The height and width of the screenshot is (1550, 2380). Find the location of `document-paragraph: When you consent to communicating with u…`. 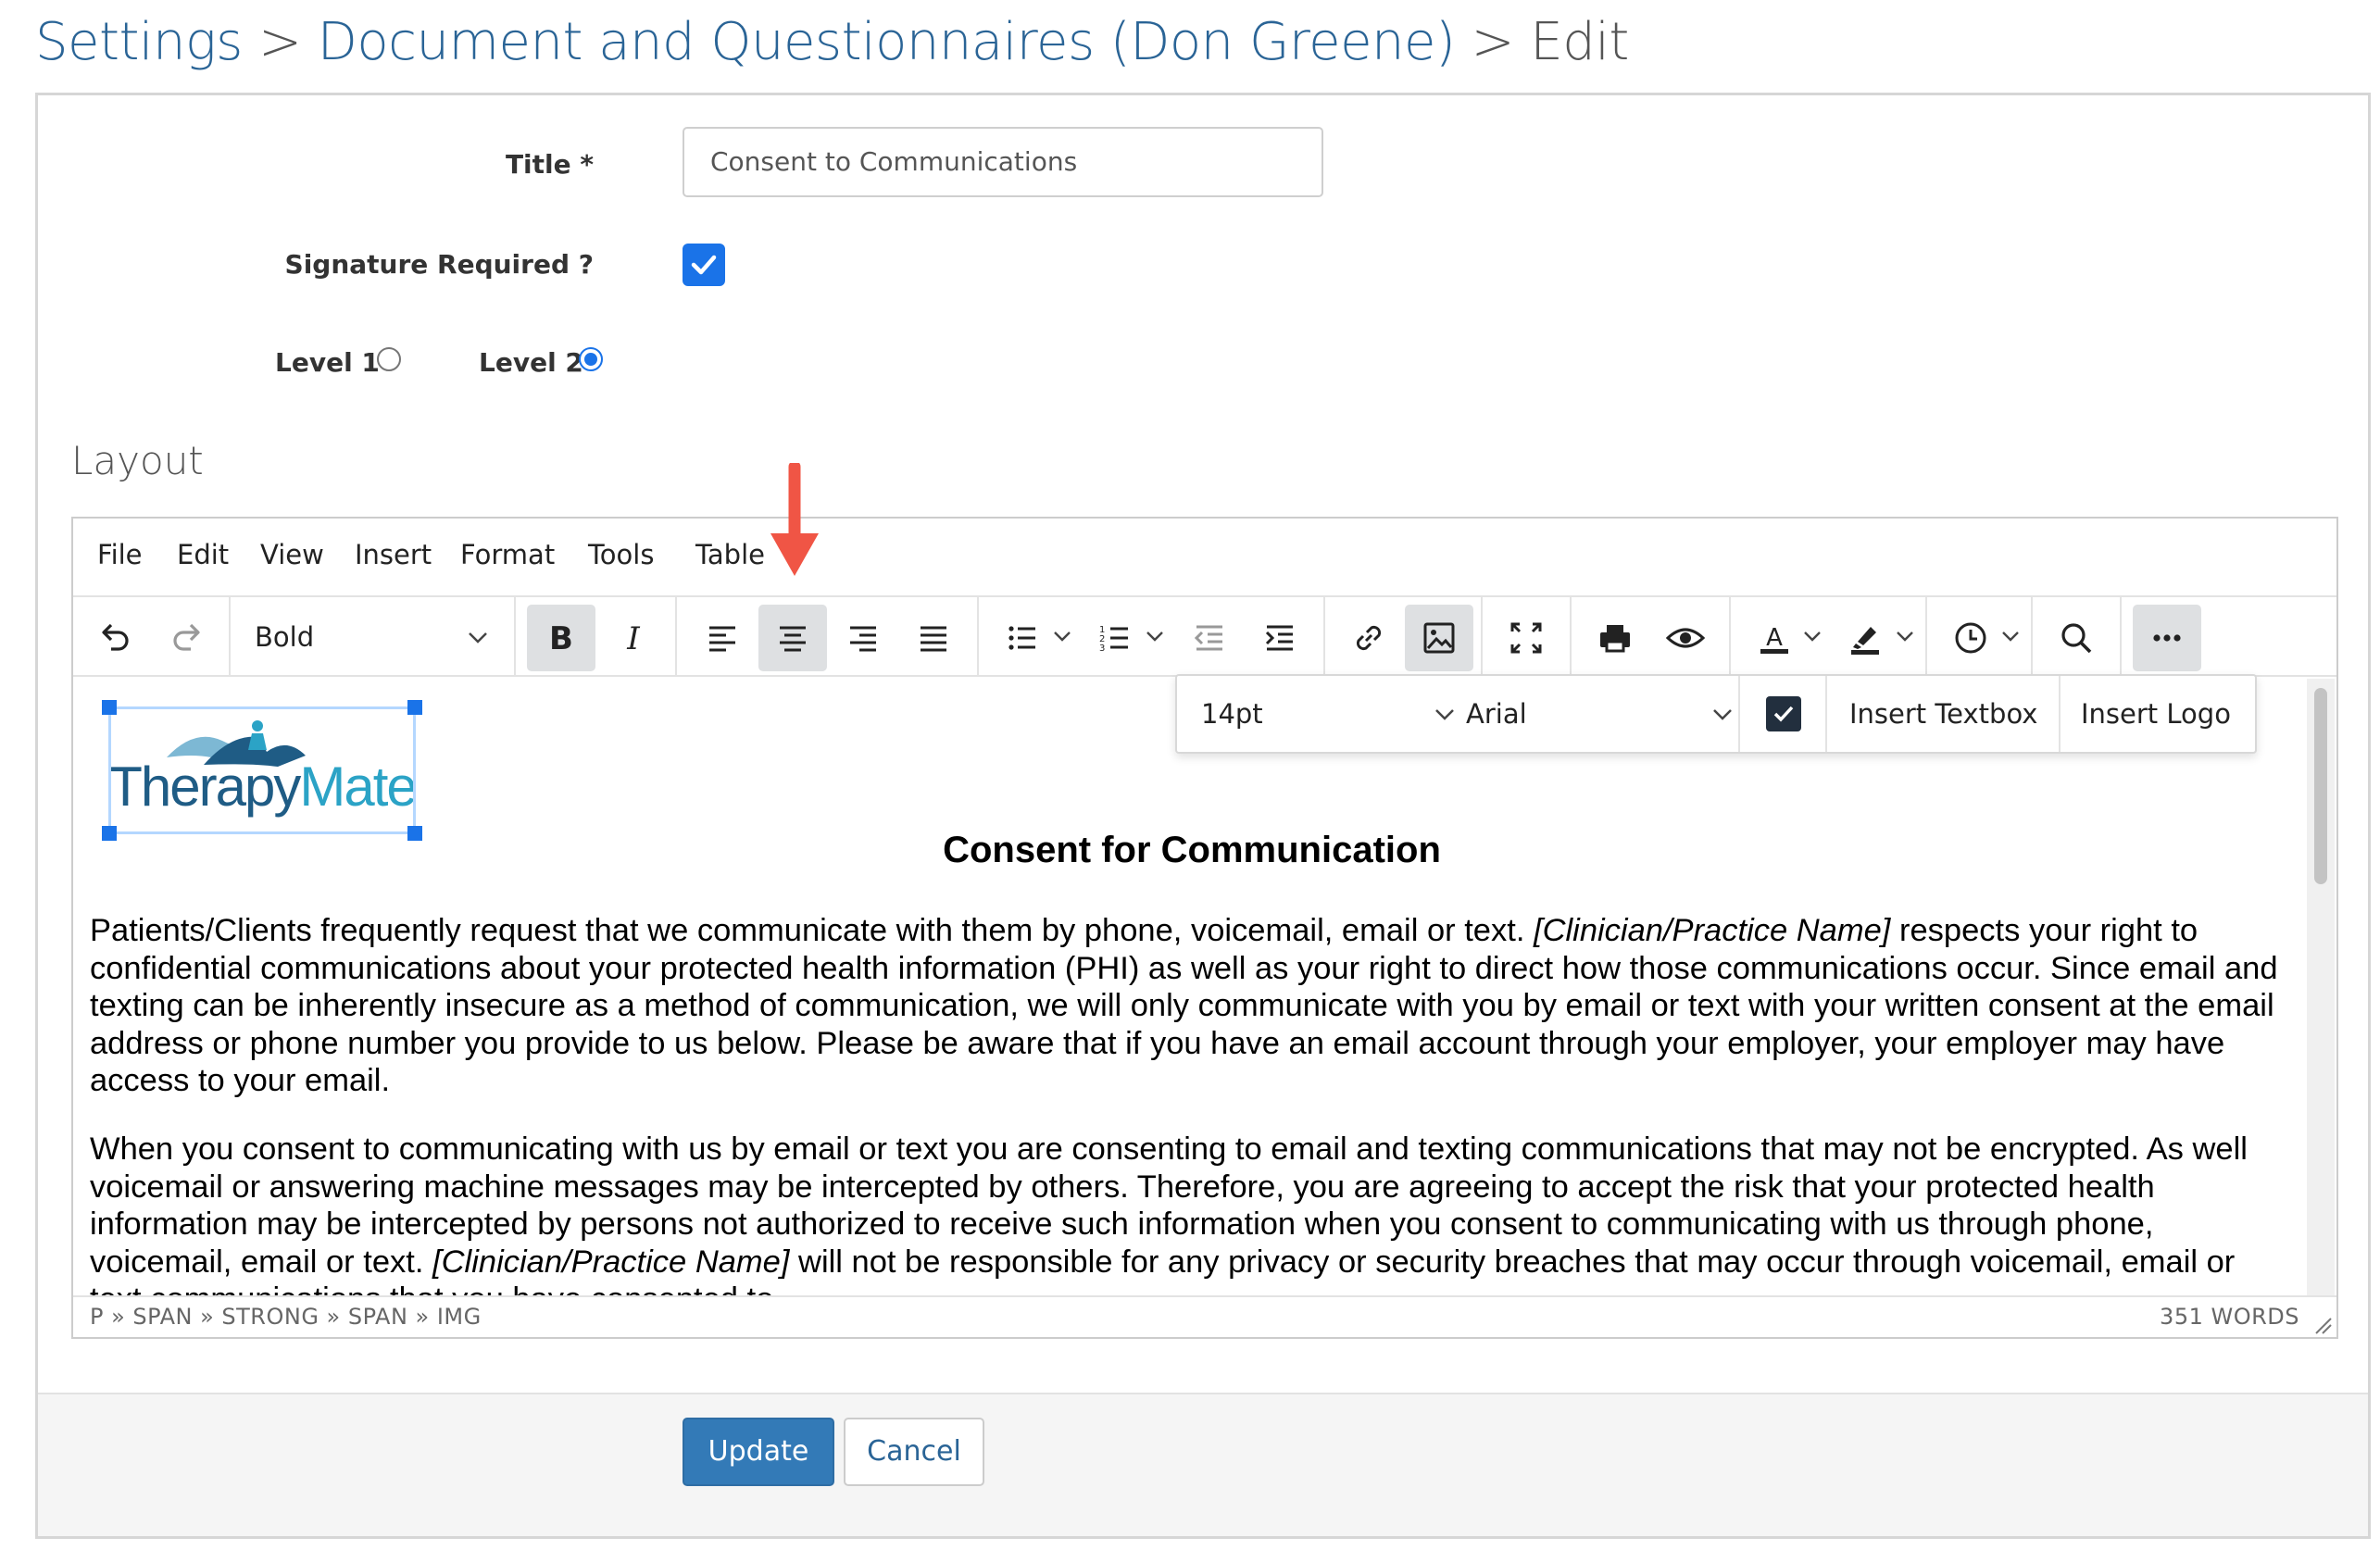

document-paragraph: When you consent to communicating with u… is located at coordinates (1192, 1214).